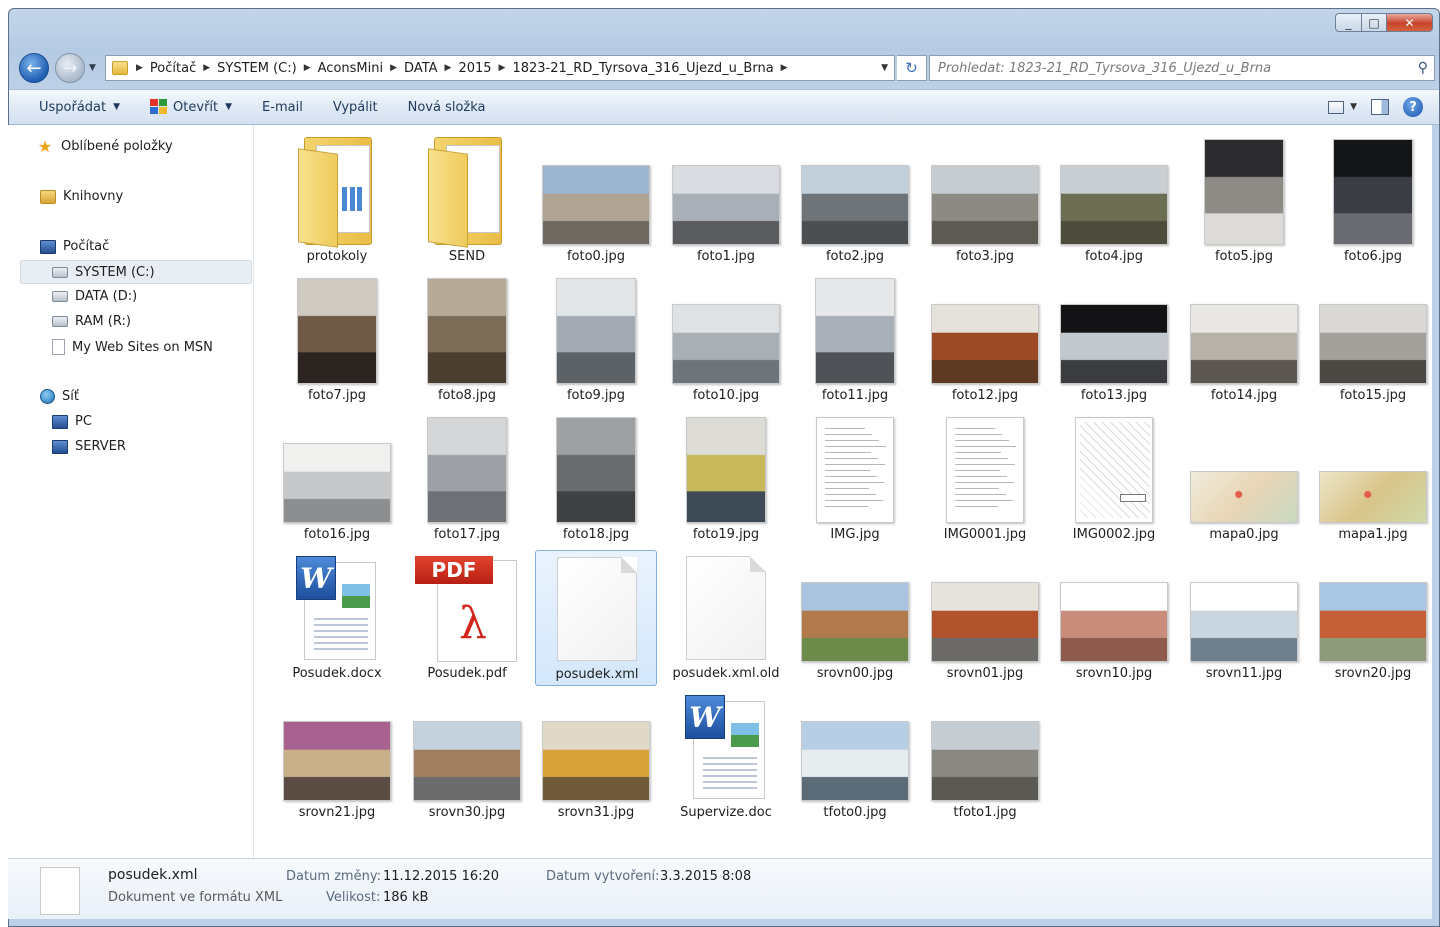  I want to click on nav-favorites: ★ Oblíbené položky, so click(104, 146).